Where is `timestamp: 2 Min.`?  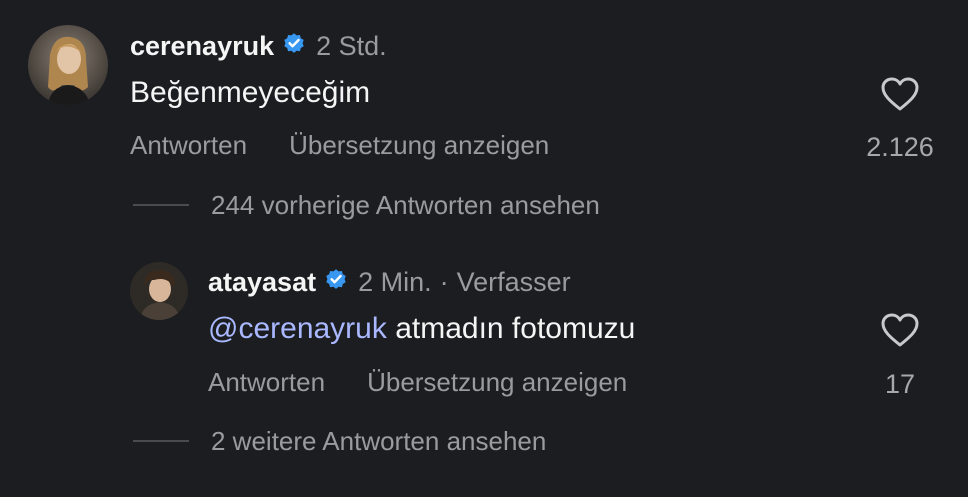
timestamp: 2 Min. is located at coordinates (395, 281).